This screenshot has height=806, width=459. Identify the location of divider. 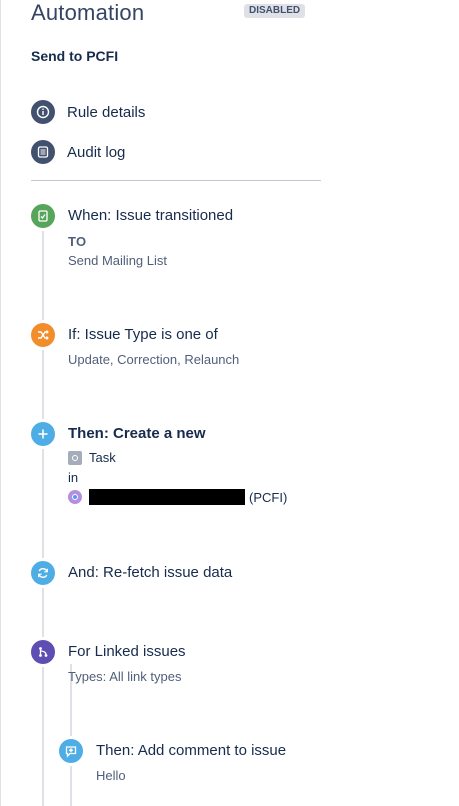
(176, 180).